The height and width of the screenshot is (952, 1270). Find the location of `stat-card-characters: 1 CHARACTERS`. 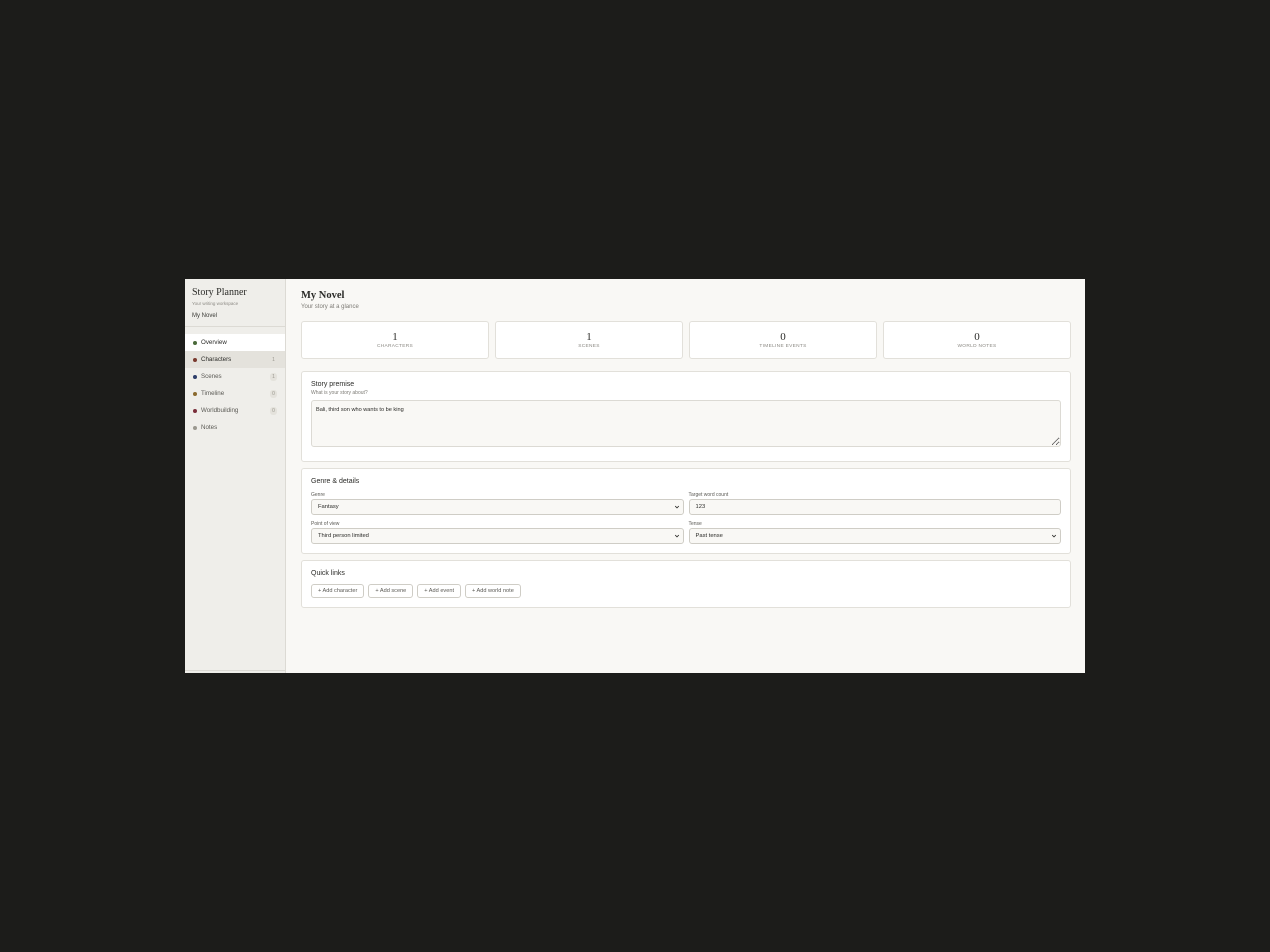

stat-card-characters: 1 CHARACTERS is located at coordinates (395, 340).